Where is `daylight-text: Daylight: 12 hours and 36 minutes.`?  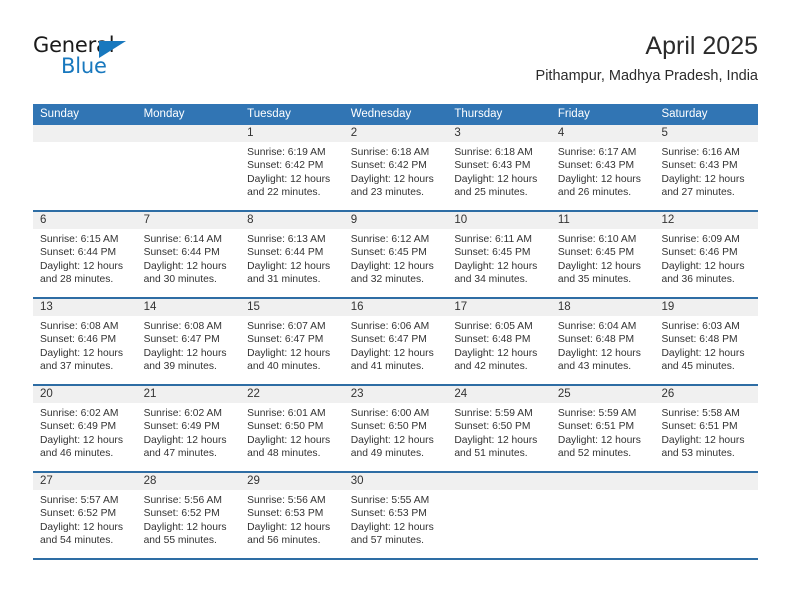
daylight-text: Daylight: 12 hours and 36 minutes. is located at coordinates (703, 273).